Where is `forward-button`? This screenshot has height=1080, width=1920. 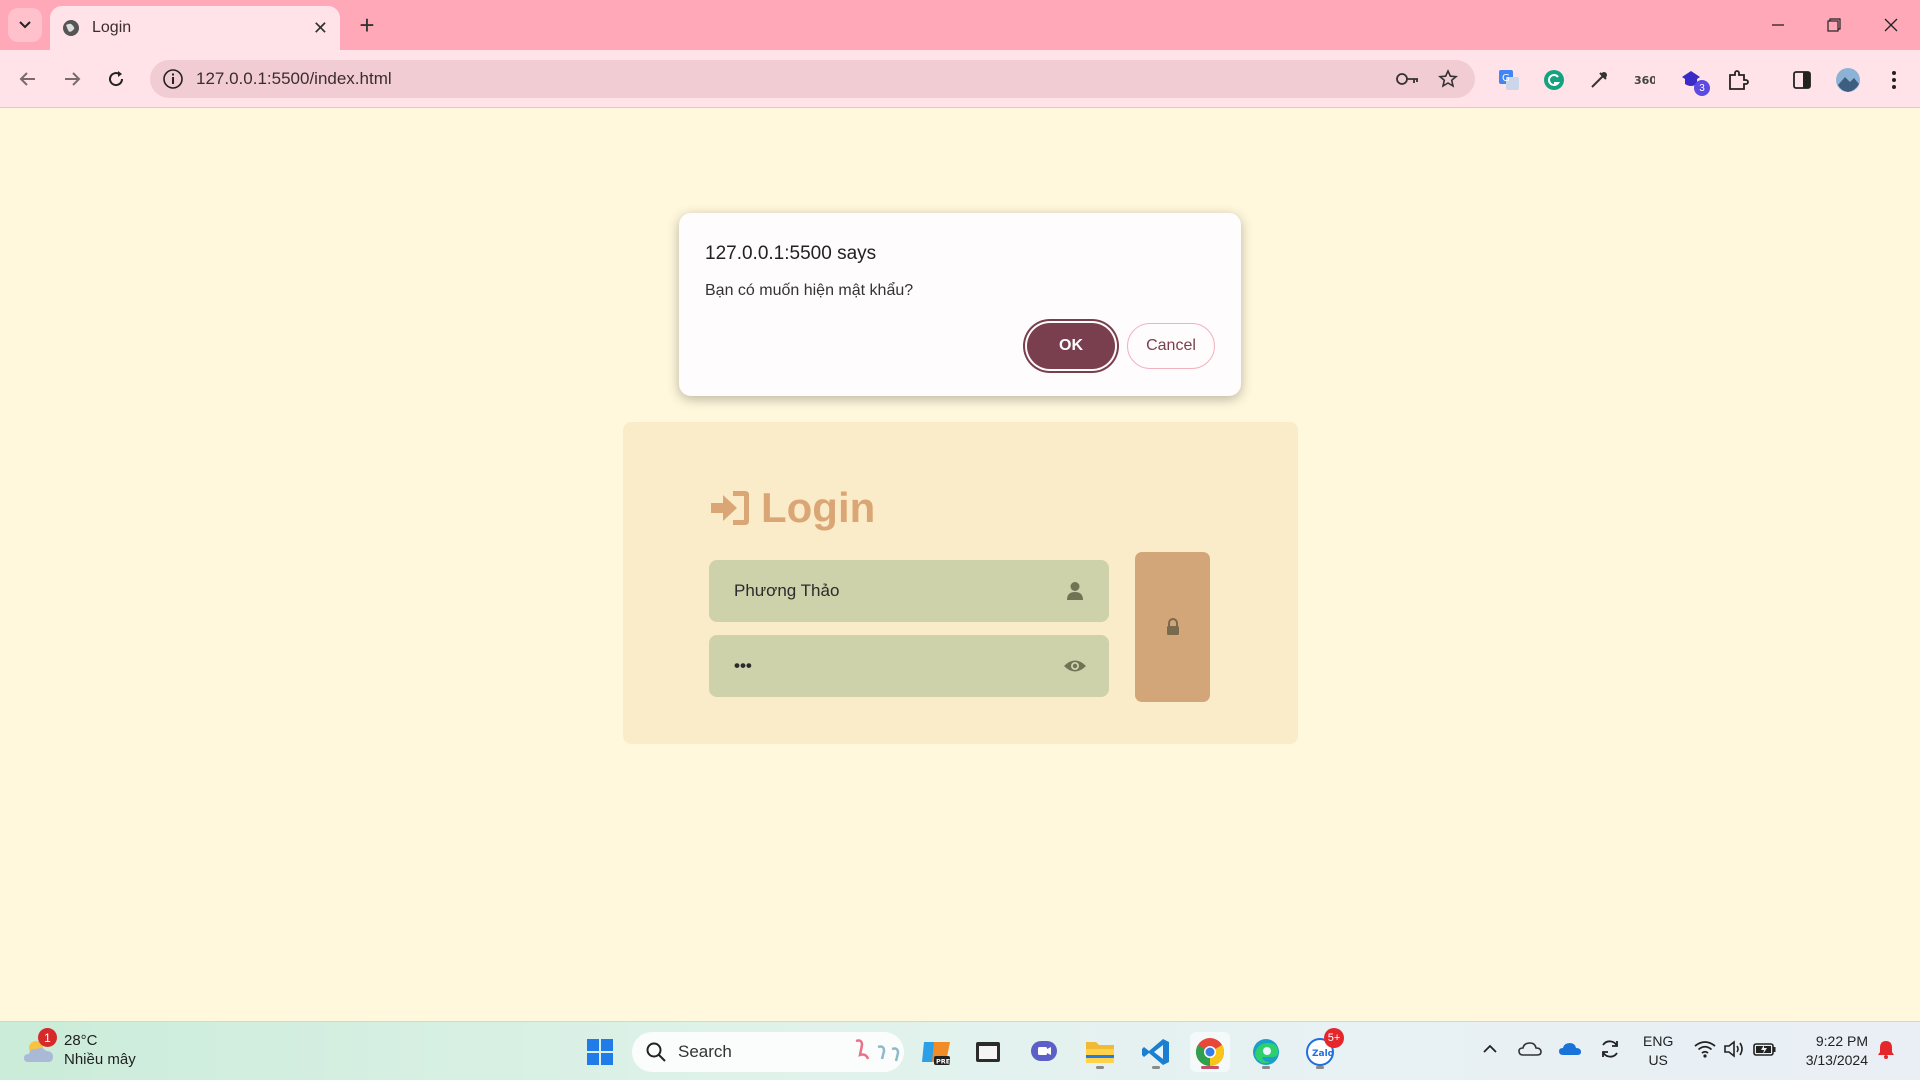 forward-button is located at coordinates (72, 79).